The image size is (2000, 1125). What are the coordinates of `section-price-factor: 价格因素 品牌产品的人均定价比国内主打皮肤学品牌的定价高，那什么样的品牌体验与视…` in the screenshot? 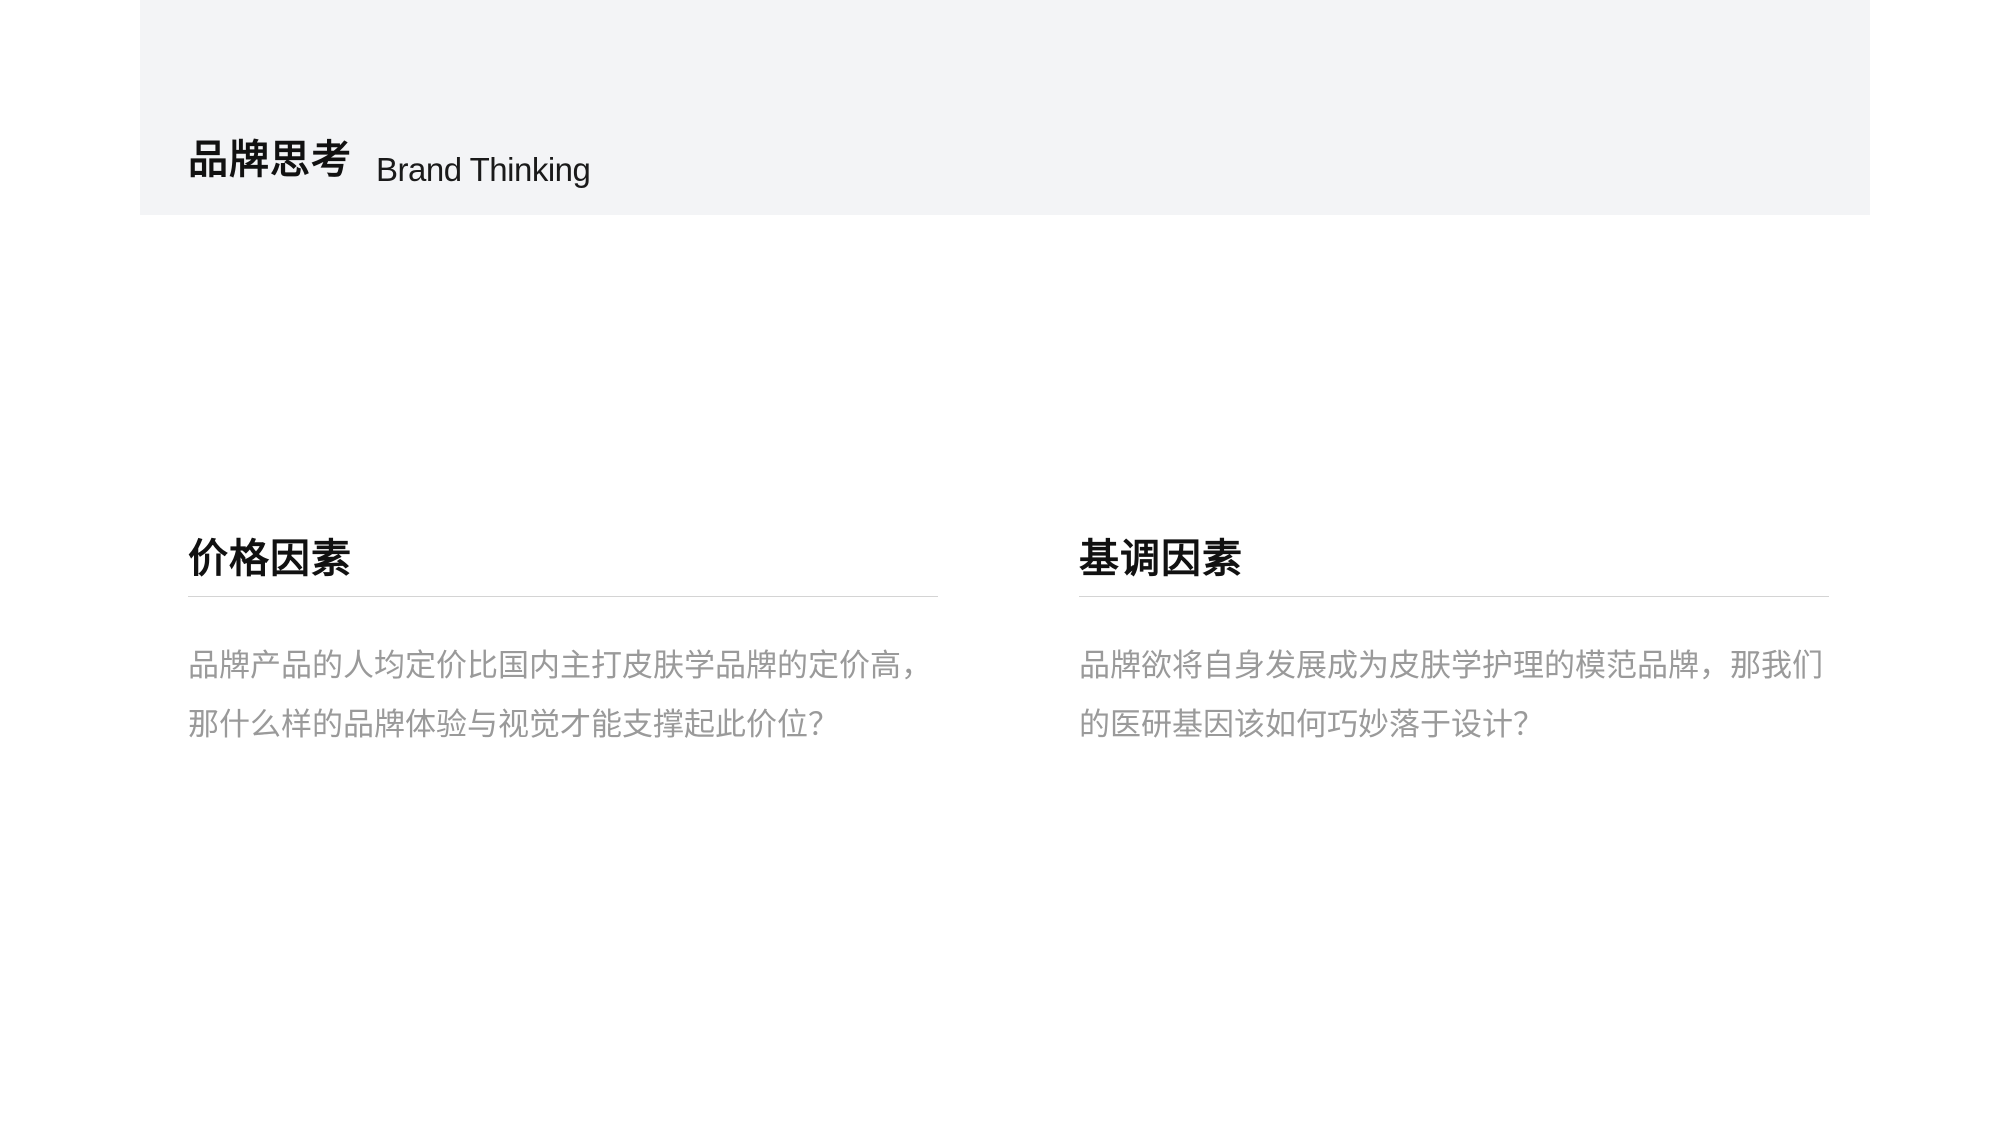 It's located at (563, 642).